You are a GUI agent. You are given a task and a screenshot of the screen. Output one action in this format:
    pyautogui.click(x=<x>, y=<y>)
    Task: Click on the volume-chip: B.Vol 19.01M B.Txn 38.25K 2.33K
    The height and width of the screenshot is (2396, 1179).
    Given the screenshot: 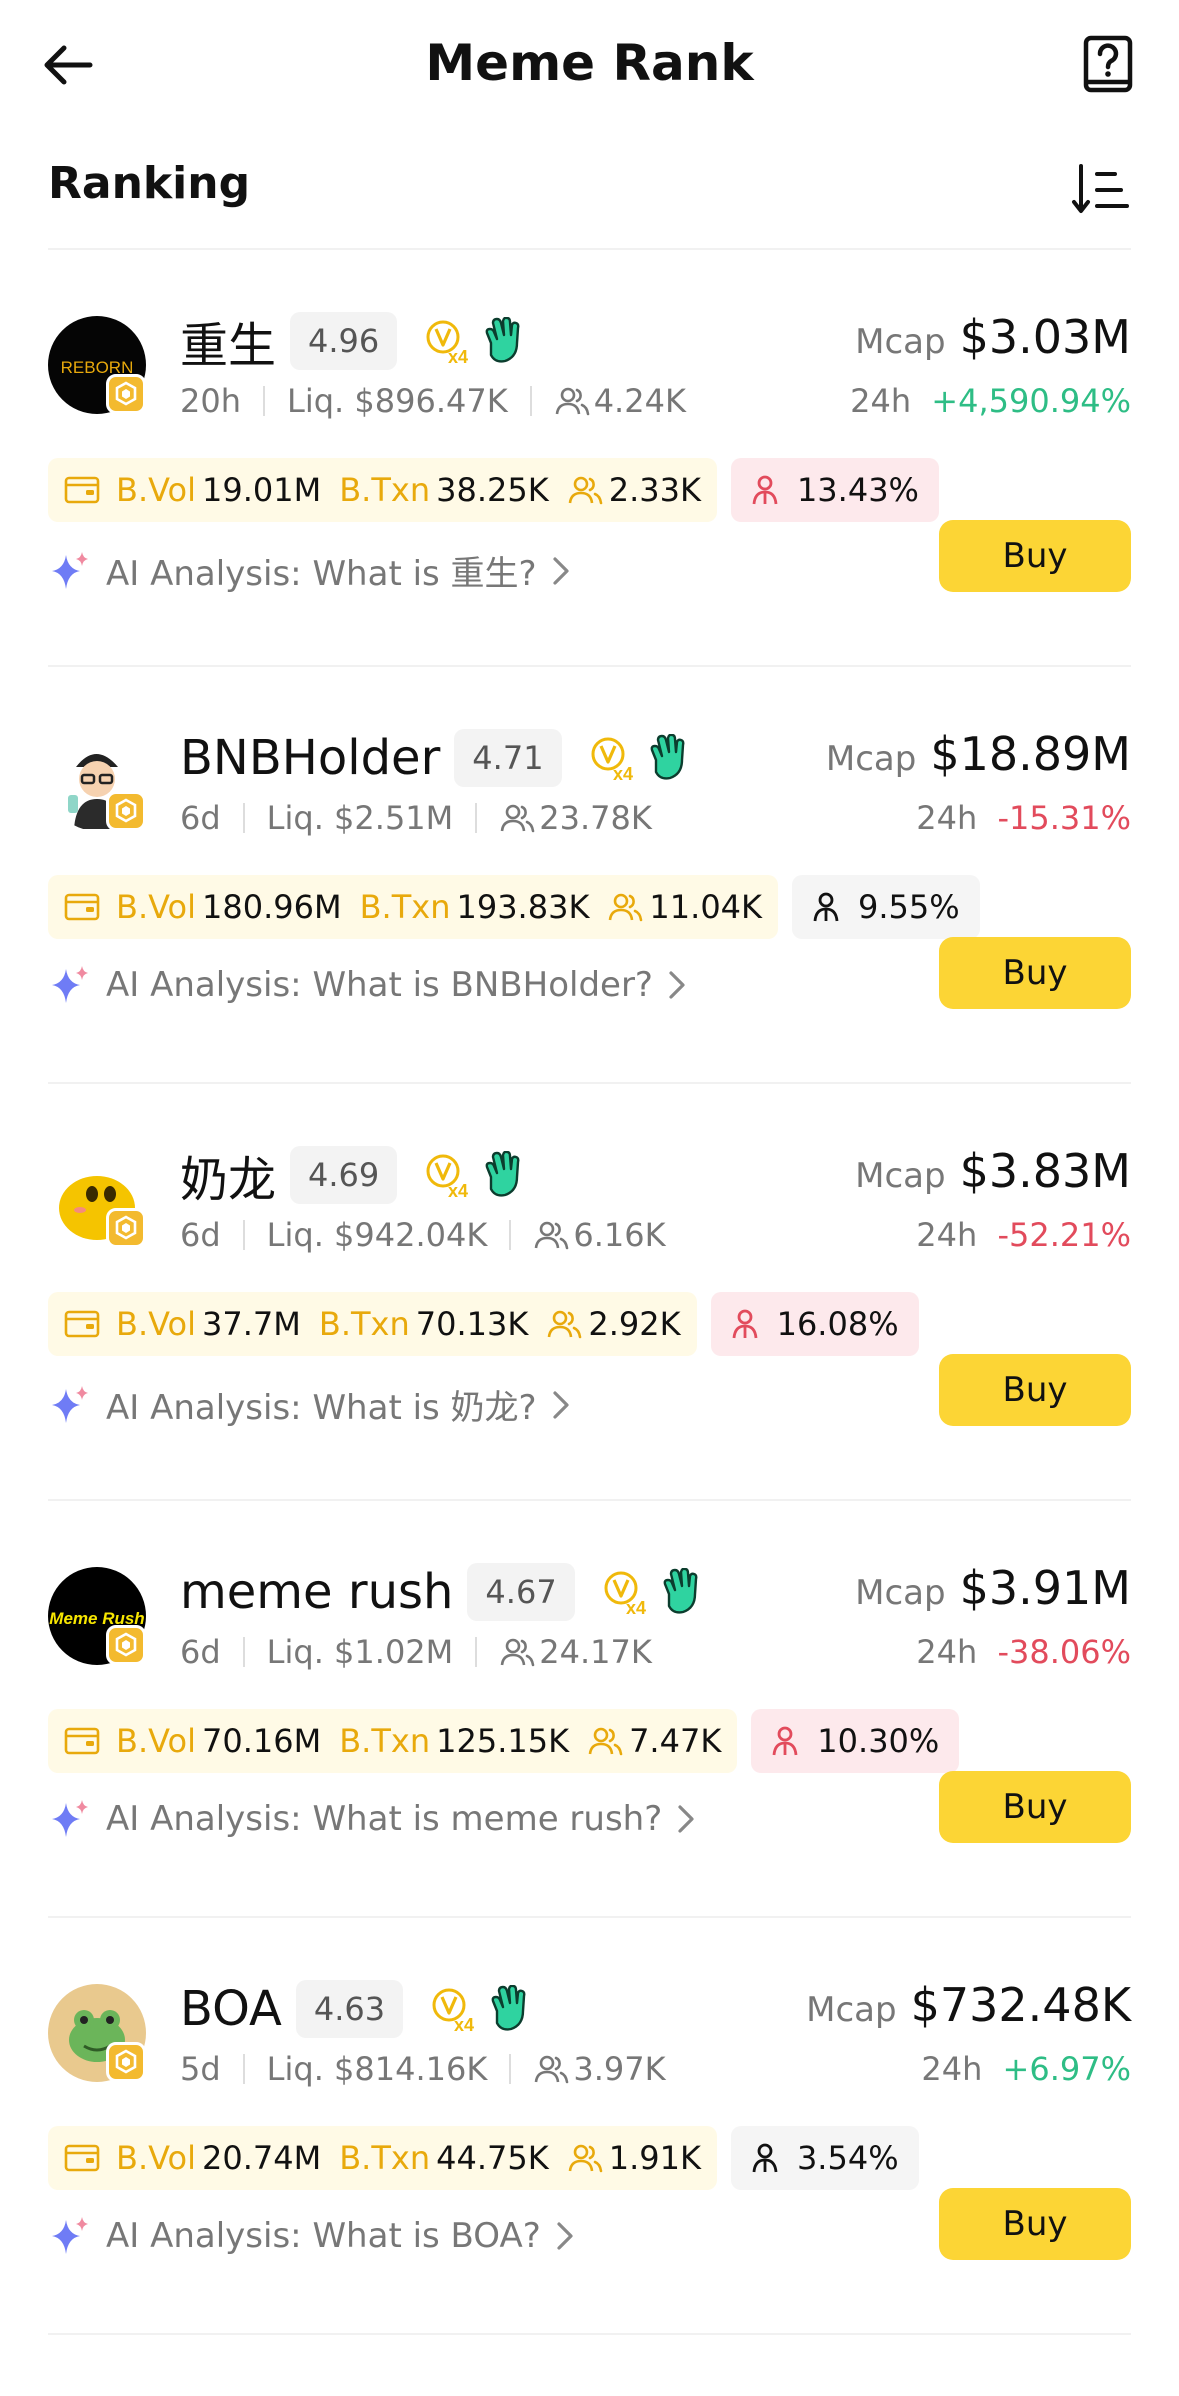 What is the action you would take?
    pyautogui.click(x=382, y=490)
    